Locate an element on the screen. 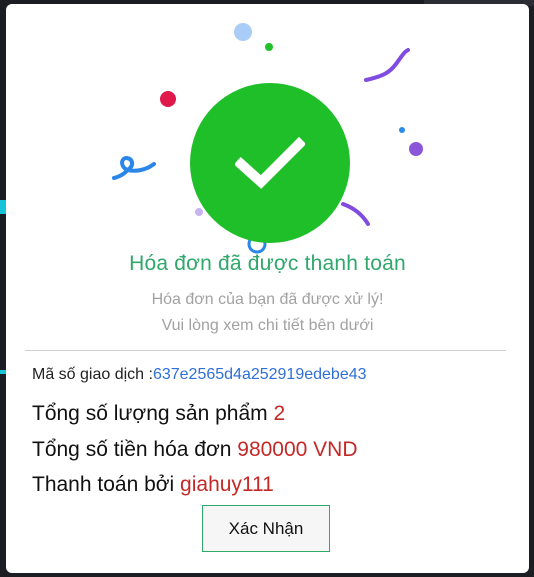 This screenshot has height=577, width=534. quantity-value: 2 is located at coordinates (279, 413).